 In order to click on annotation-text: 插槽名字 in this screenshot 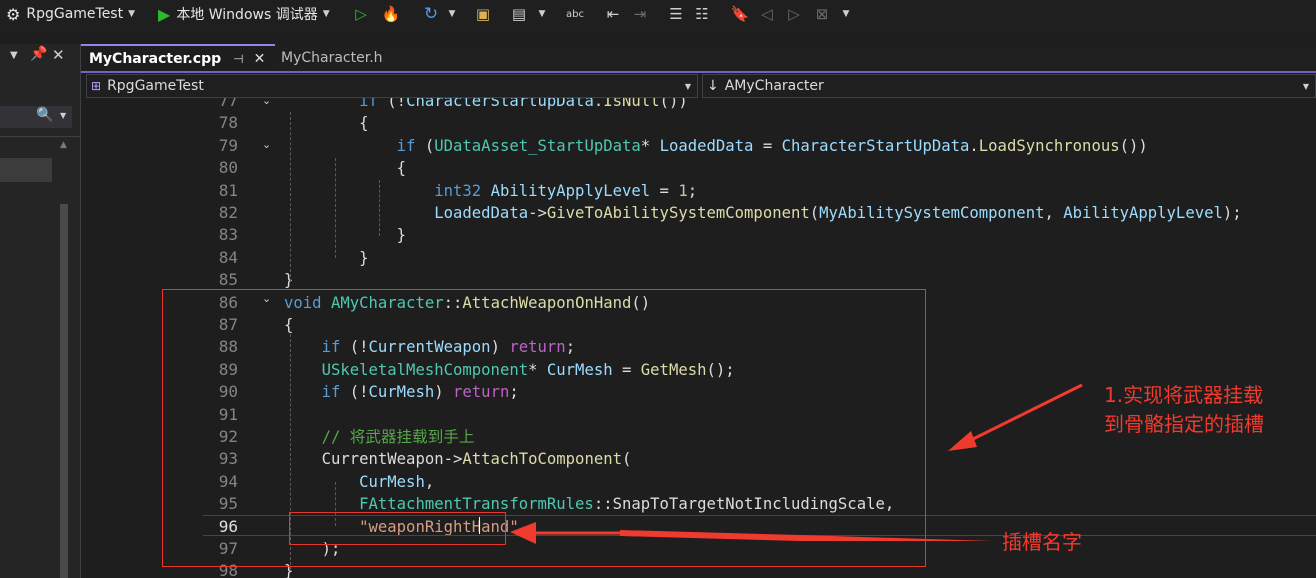, I will do `click(1042, 542)`.